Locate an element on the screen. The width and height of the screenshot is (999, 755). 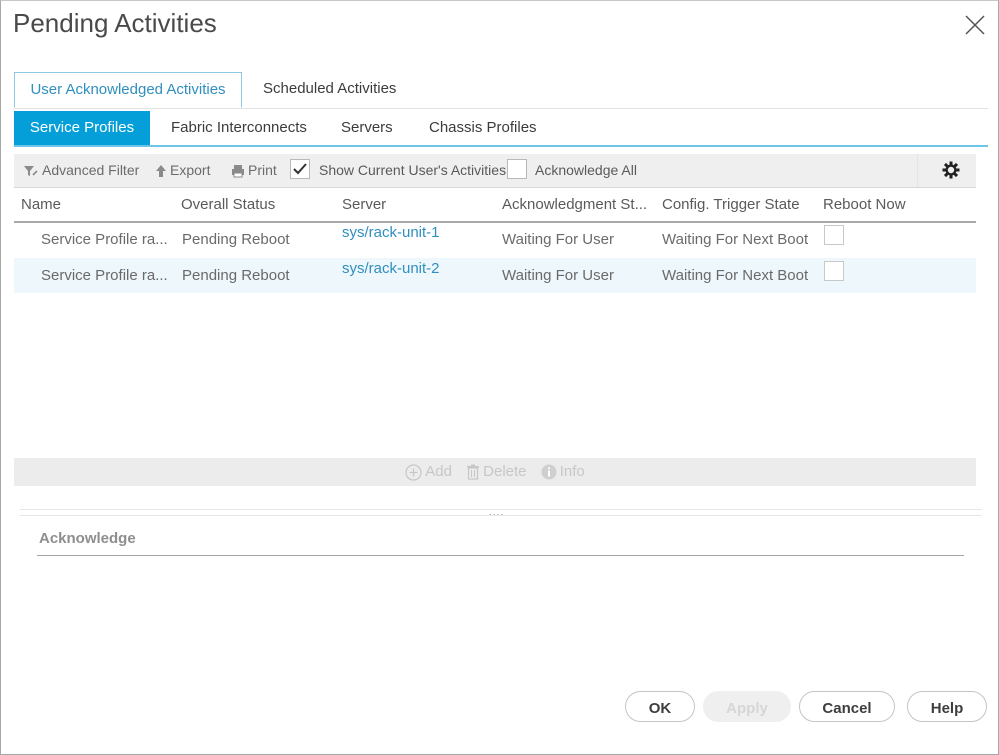
tab-service-profiles: Service Profiles is located at coordinates (82, 128).